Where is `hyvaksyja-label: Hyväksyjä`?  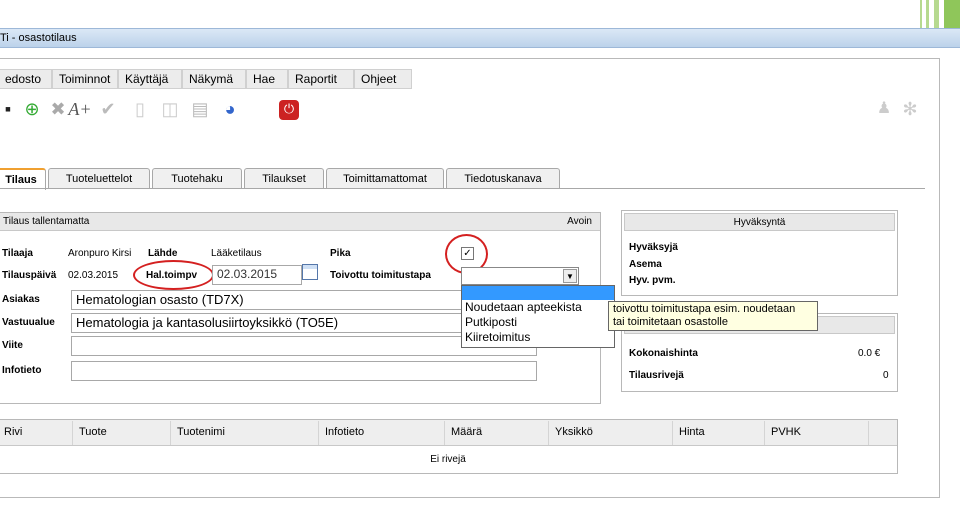 hyvaksyja-label: Hyväksyjä is located at coordinates (653, 247).